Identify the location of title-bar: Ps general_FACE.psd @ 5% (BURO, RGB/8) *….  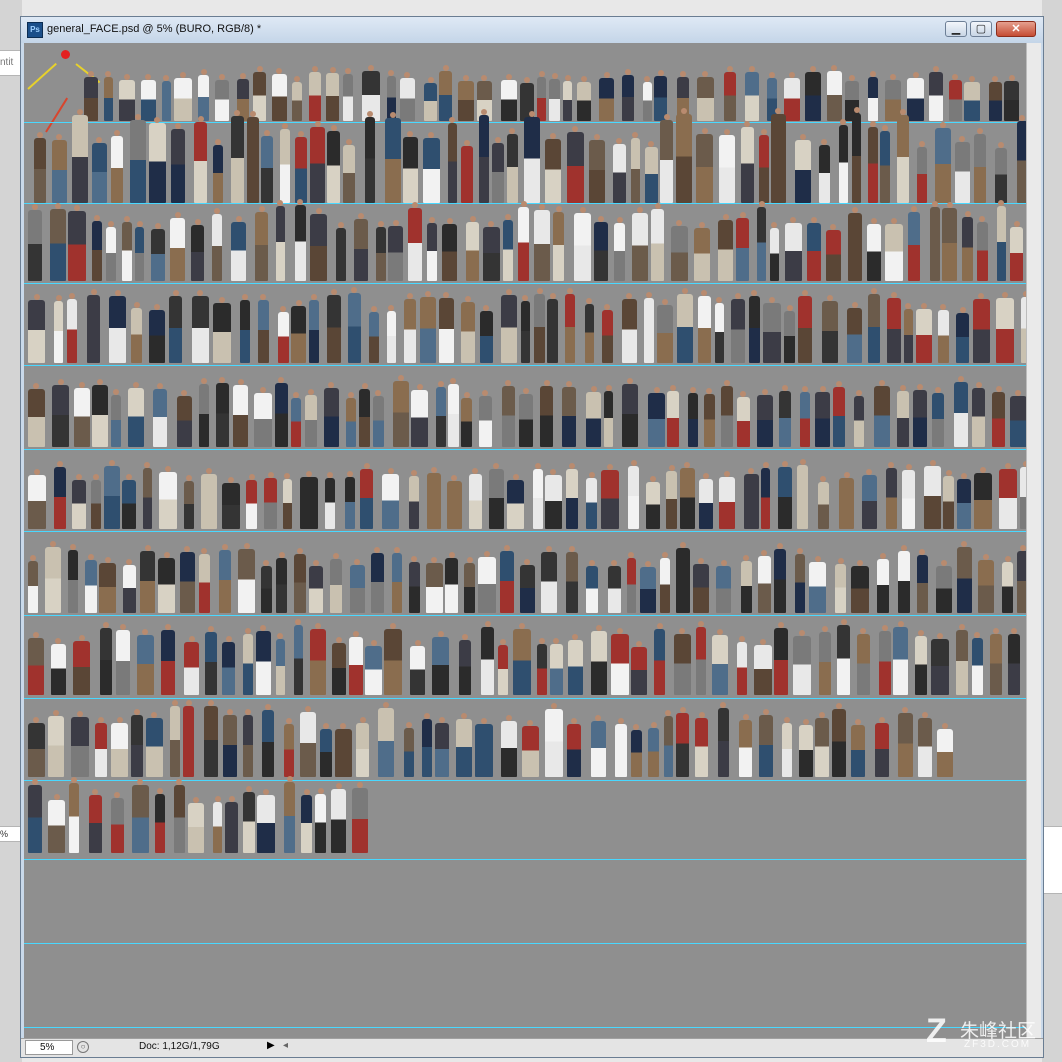
(532, 30).